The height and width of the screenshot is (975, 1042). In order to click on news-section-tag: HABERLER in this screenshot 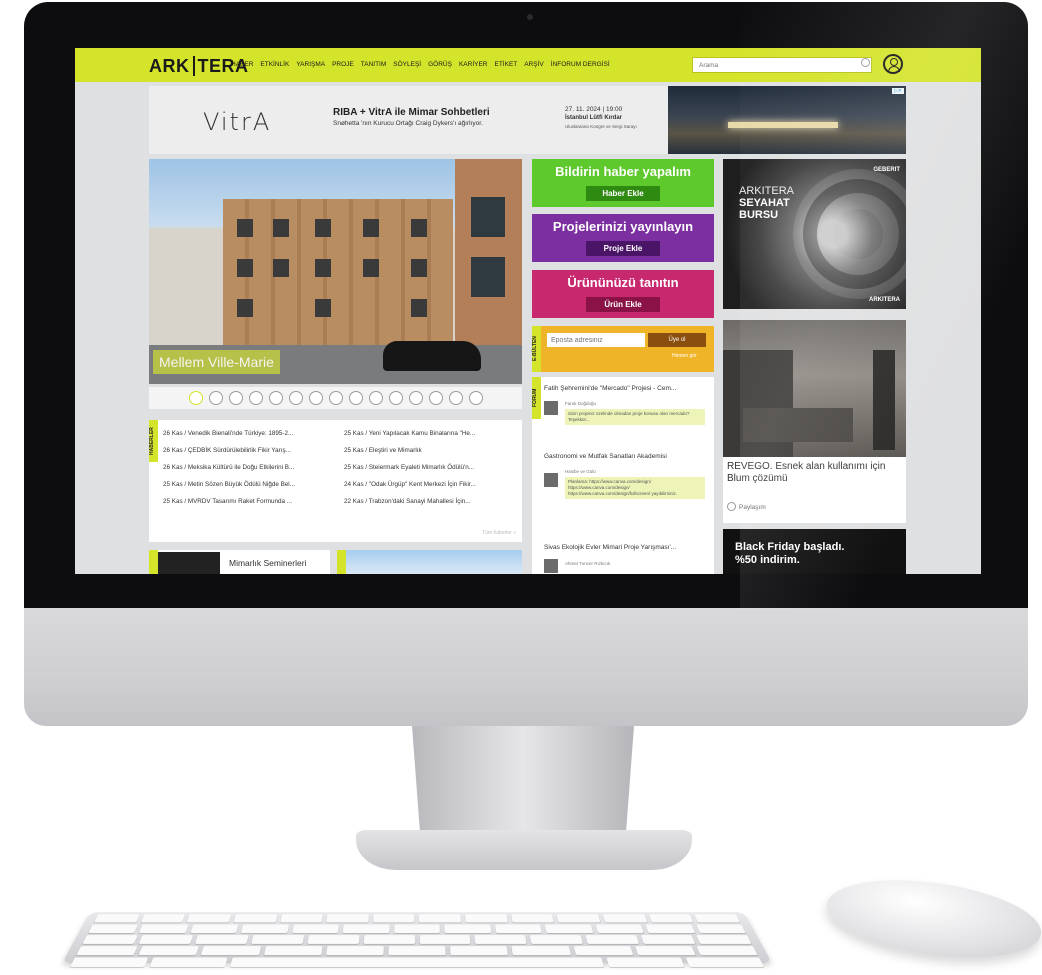, I will do `click(153, 441)`.